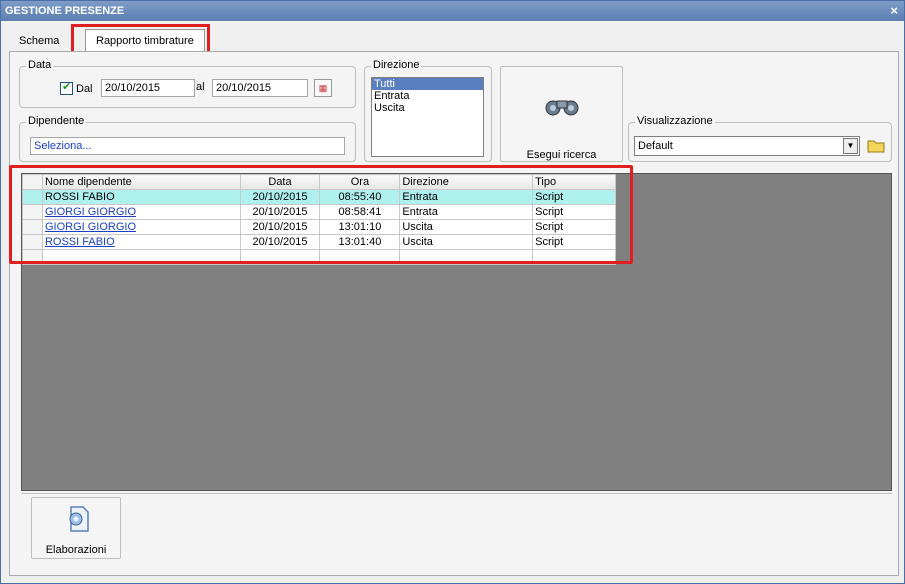 This screenshot has height=584, width=905. I want to click on elaborazioni-label: Elaborazioni, so click(76, 550).